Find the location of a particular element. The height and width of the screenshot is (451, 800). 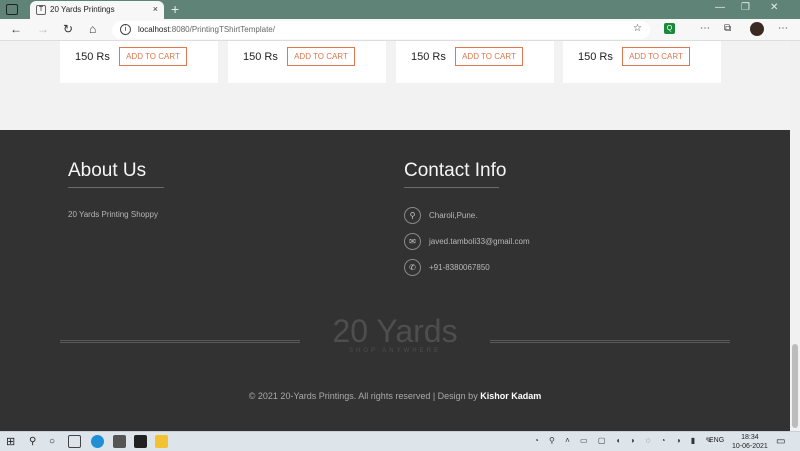

url-path: :8080/PrintingTShirtTemplate/ is located at coordinates (222, 29).